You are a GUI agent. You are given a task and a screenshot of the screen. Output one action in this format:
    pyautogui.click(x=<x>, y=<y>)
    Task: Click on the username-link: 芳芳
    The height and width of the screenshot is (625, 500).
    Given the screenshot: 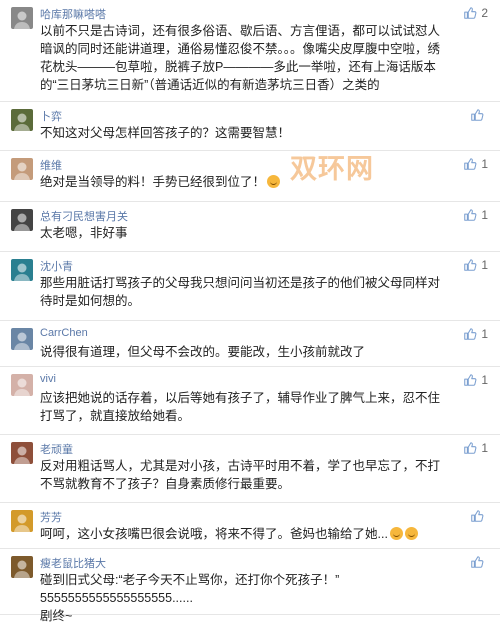 What is the action you would take?
    pyautogui.click(x=51, y=517)
    